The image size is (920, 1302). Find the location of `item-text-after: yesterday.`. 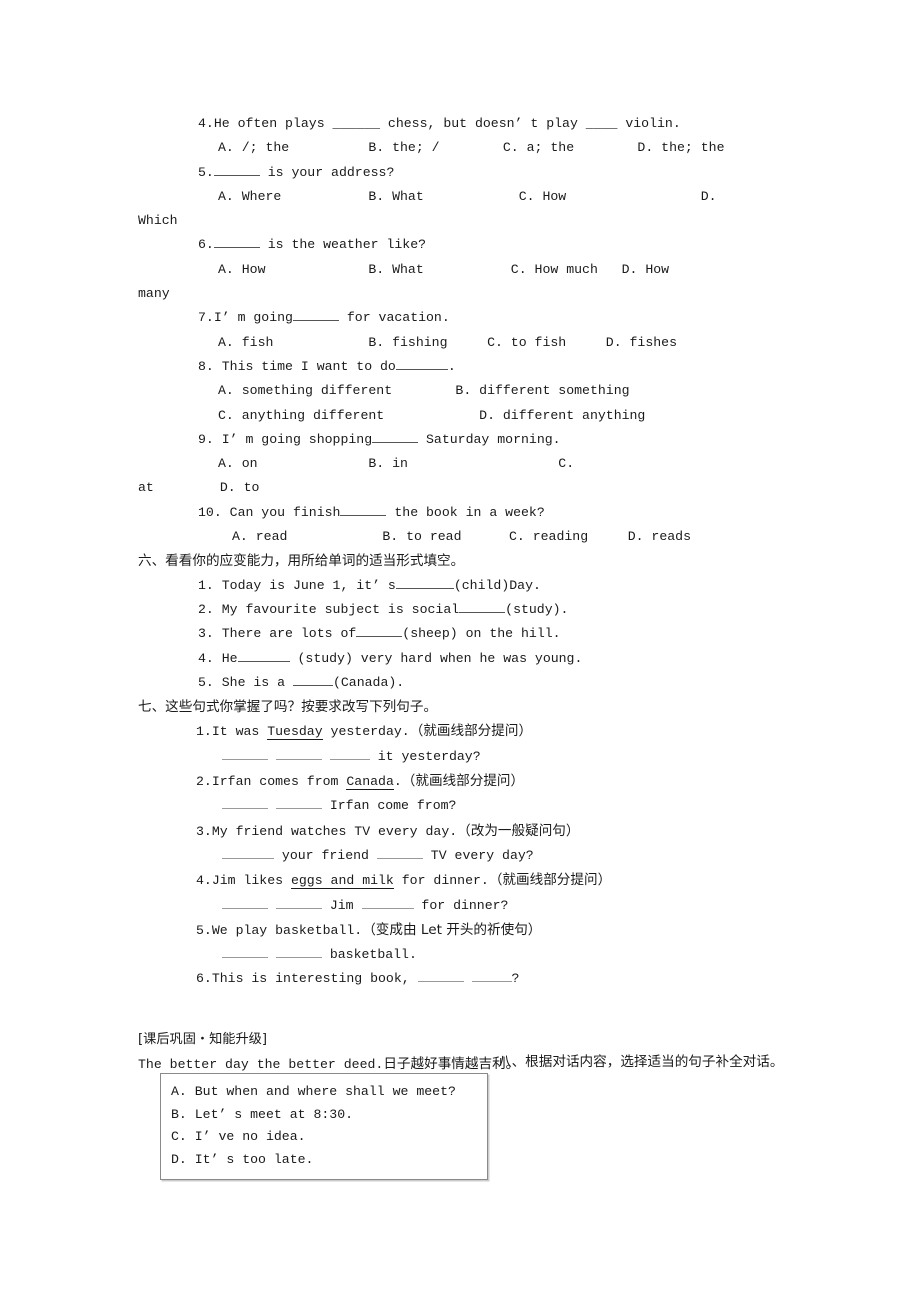

item-text-after: yesterday. is located at coordinates (366, 732).